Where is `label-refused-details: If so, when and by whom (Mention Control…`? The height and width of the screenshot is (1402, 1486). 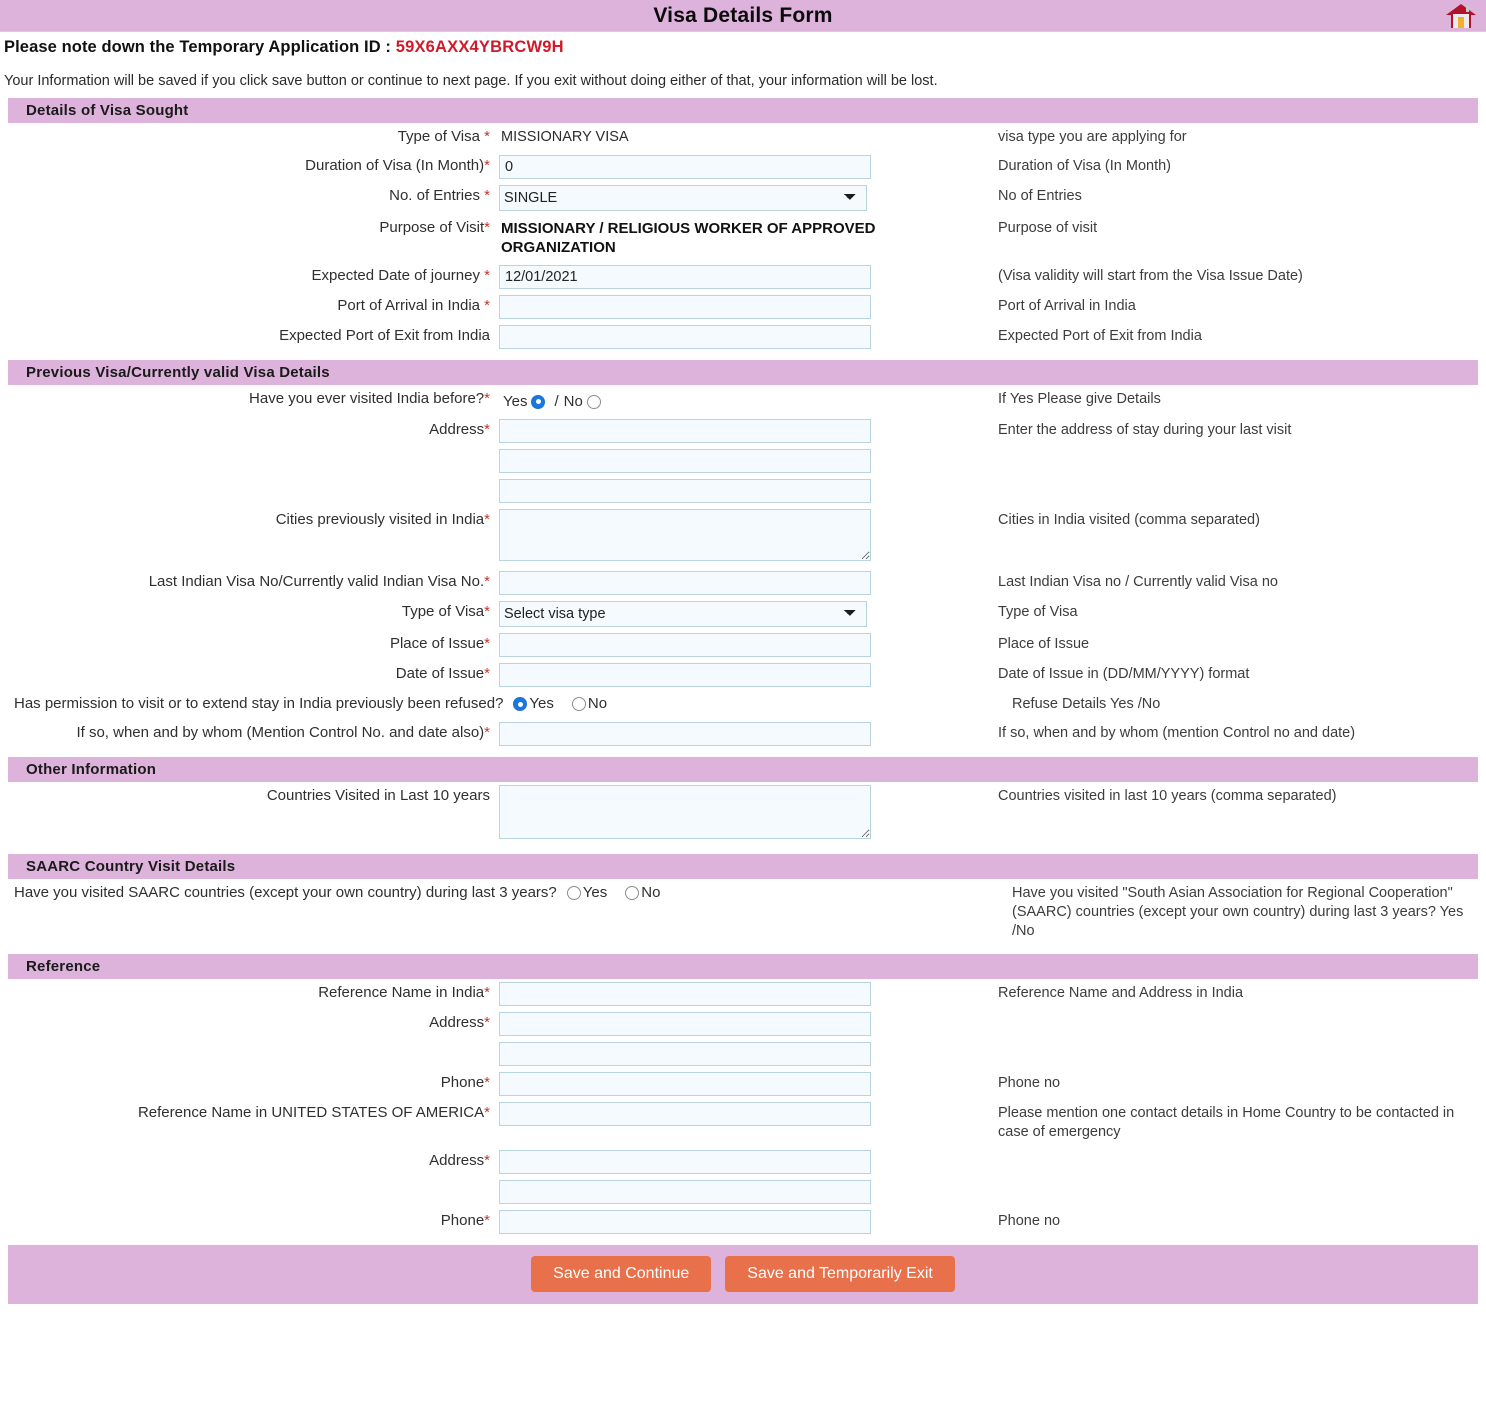
label-refused-details: If so, when and by whom (Mention Control… is located at coordinates (249, 733).